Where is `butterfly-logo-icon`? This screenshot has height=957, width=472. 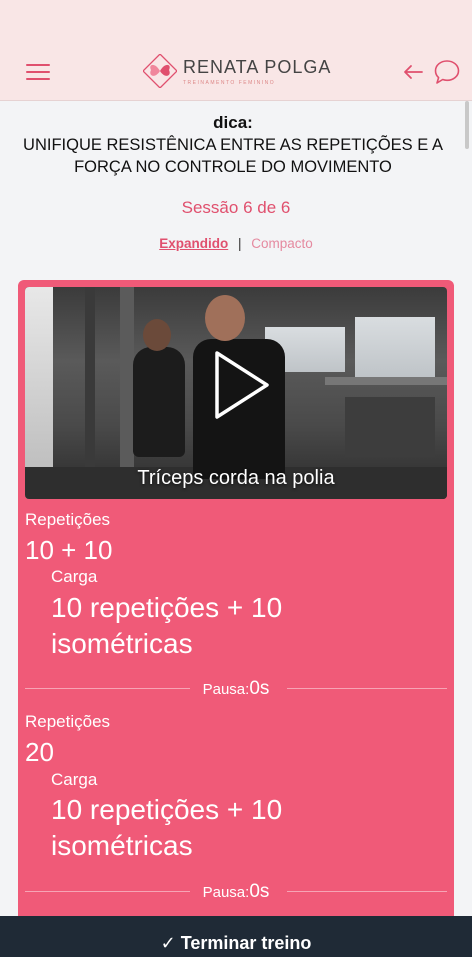
butterfly-logo-icon is located at coordinates (160, 71).